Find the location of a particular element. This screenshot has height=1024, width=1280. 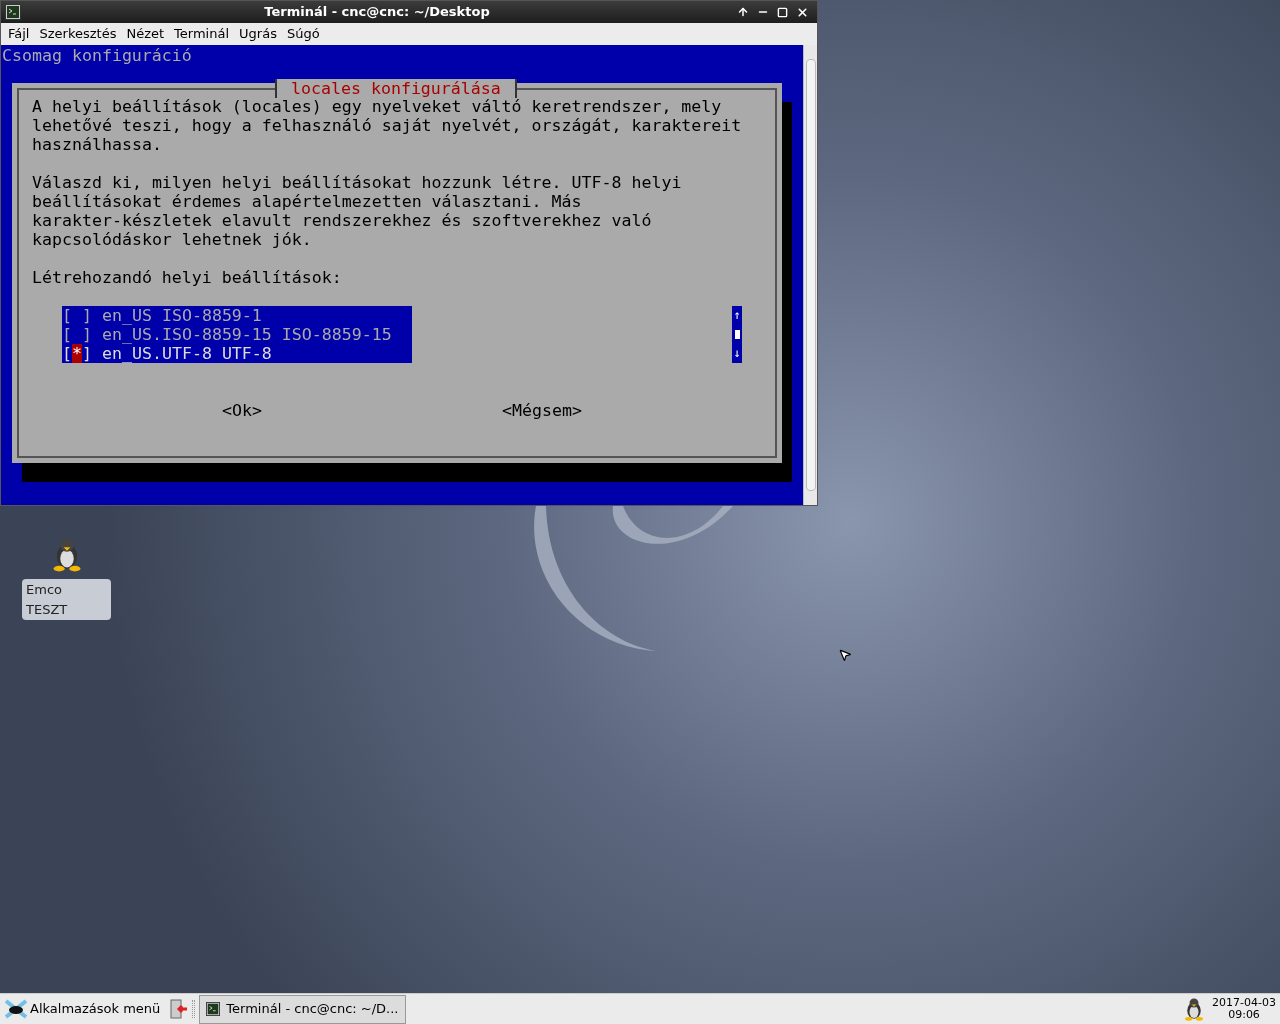

dialog-paragraph: Válaszd ki, milyen helyi beállításokat hozzunk létre. UTF-8 helyi beállításokat érdemes alapértelmezetten választani. Más karakter-készletek elavult rendszerekhez és szoftverekhez való kapcsolódáskor lehetnek jók. is located at coordinates (357, 211).